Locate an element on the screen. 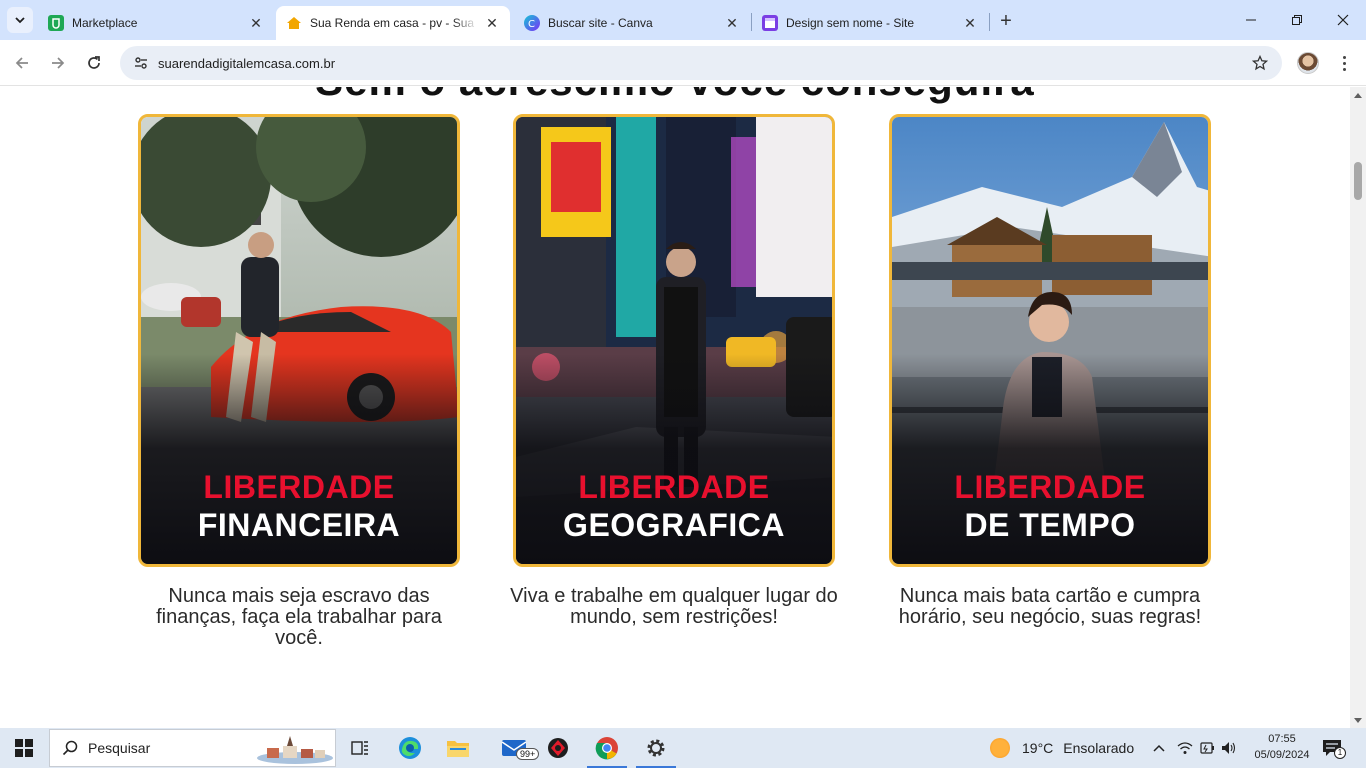 The width and height of the screenshot is (1366, 768). tab-canva: C Buscar site - Canva ✕ is located at coordinates (632, 23).